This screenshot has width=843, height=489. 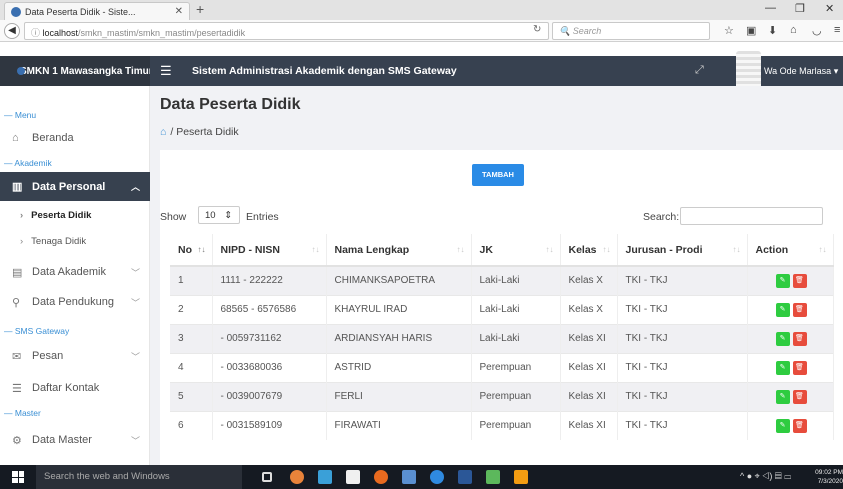 I want to click on list-lines-icon: ☰, so click(x=17, y=388).